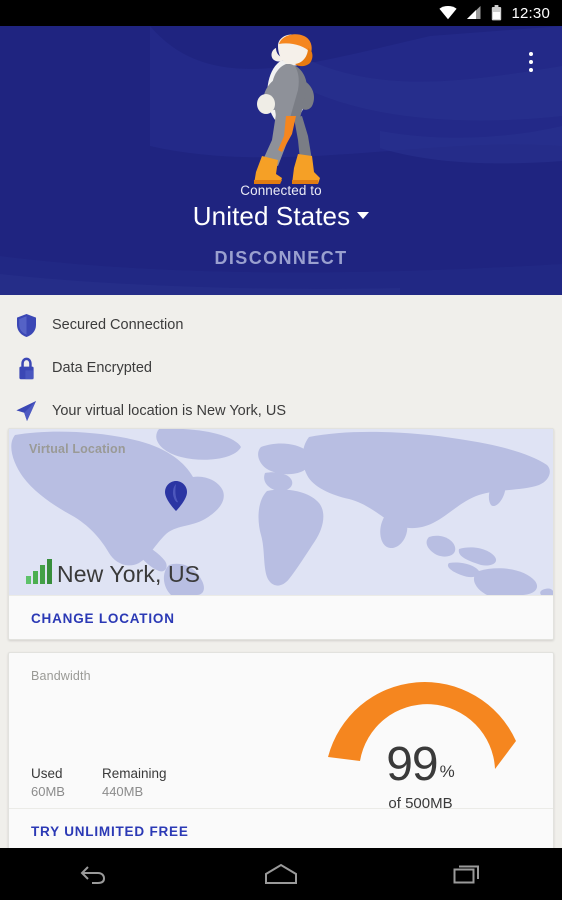 The height and width of the screenshot is (900, 562). I want to click on home-button, so click(281, 874).